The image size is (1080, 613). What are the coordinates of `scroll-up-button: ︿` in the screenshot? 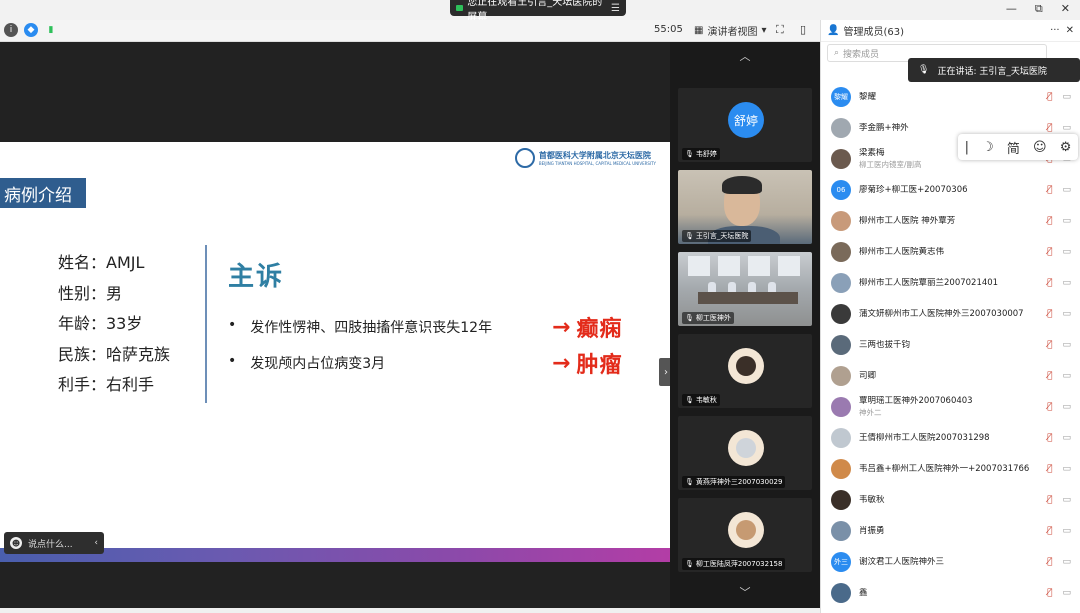 It's located at (745, 56).